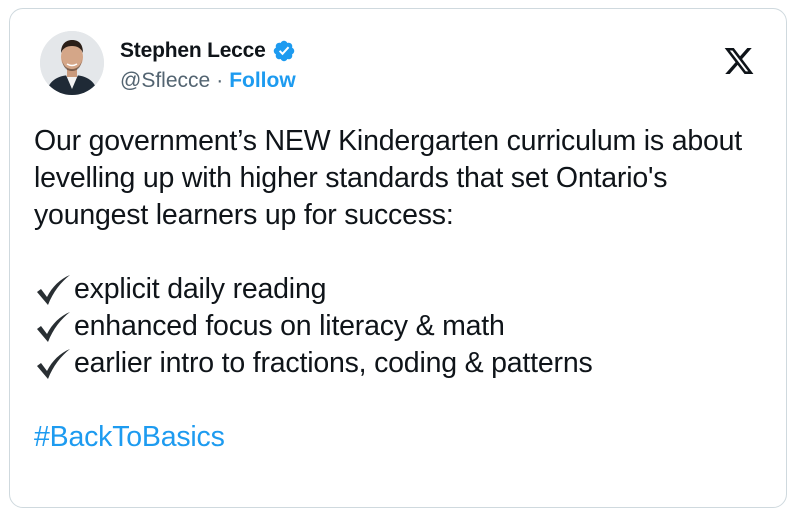 This screenshot has width=799, height=508. I want to click on author-block: Stephen Lecce @Sflecce · Follow, so click(208, 65).